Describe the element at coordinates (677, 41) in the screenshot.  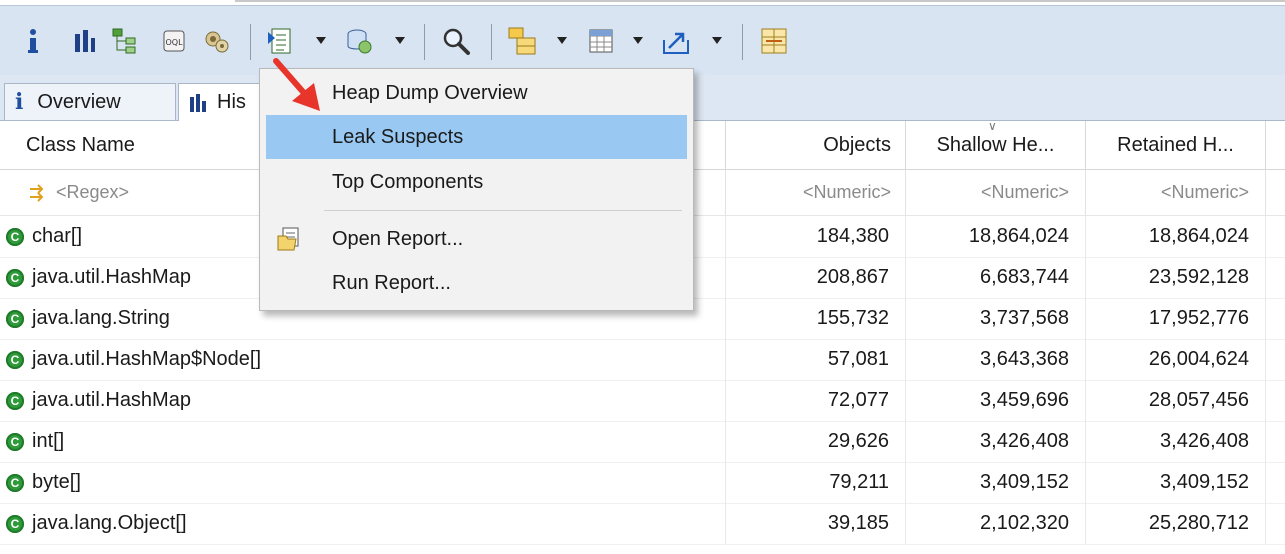
I see `export-icon` at that location.